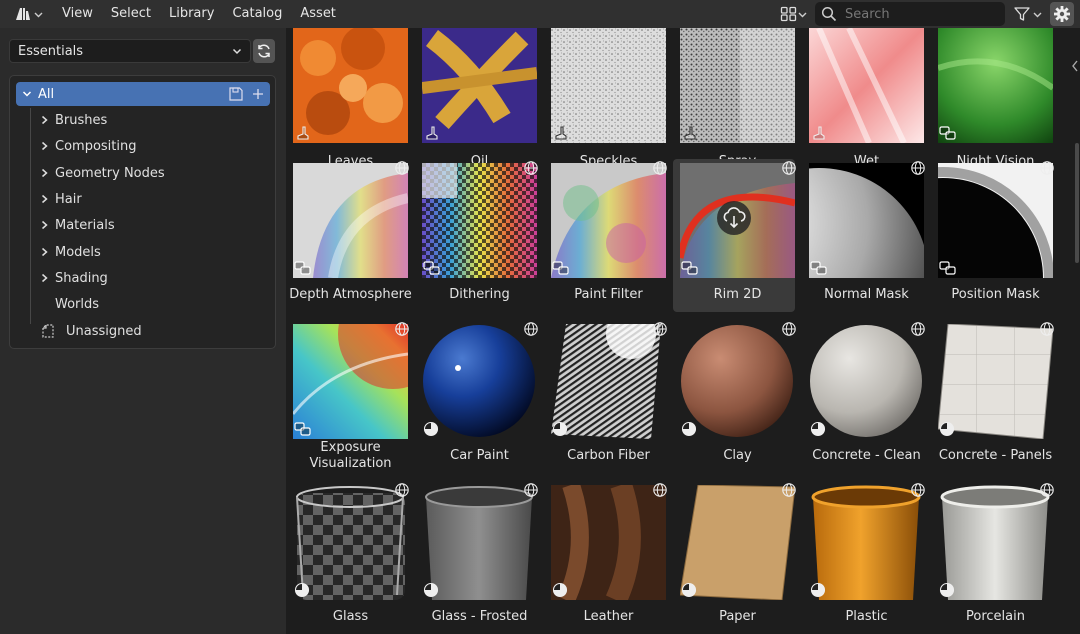 Image resolution: width=1080 pixels, height=634 pixels. I want to click on asset-card-paint-filter: Paint Filter, so click(605, 235).